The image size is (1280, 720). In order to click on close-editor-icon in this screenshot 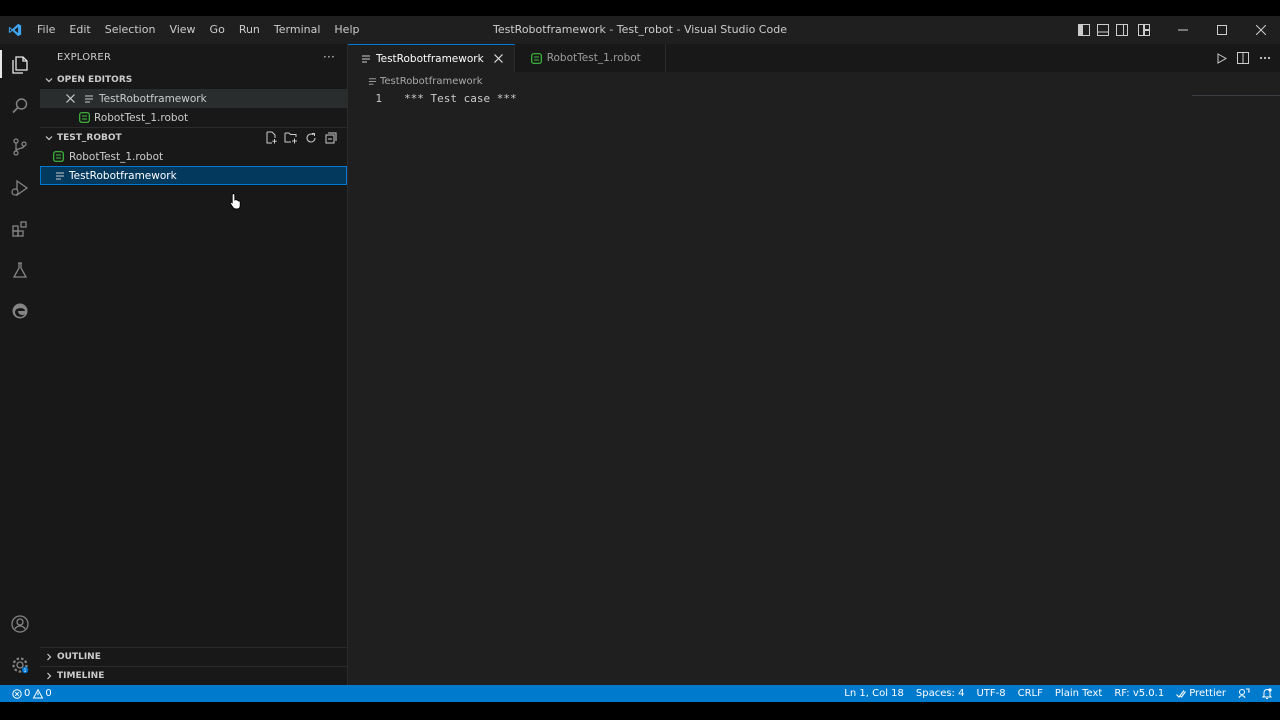, I will do `click(70, 99)`.